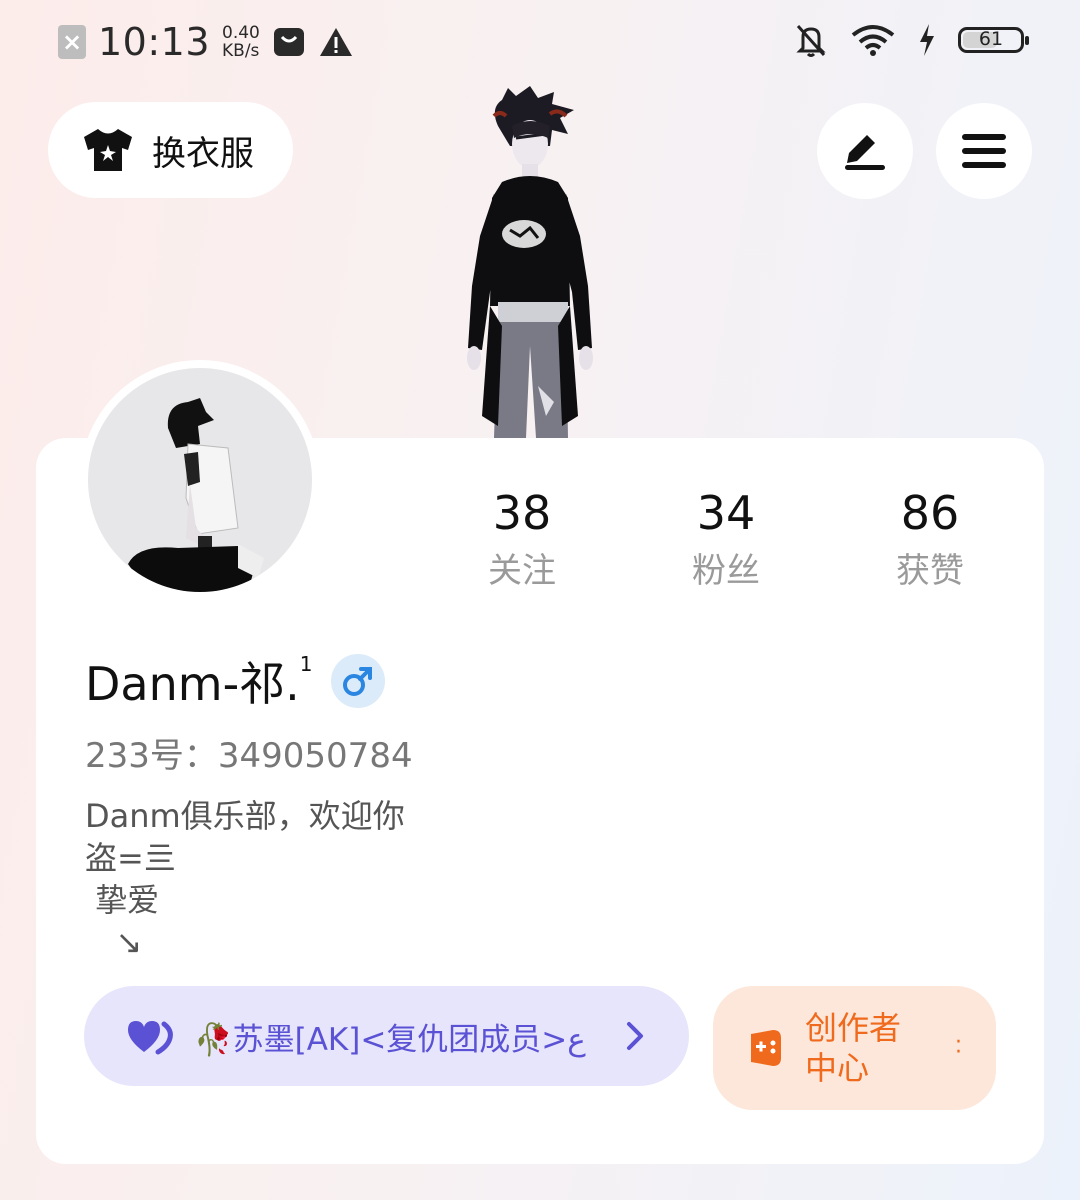 This screenshot has width=1080, height=1200. I want to click on charging-bolt-icon, so click(927, 40).